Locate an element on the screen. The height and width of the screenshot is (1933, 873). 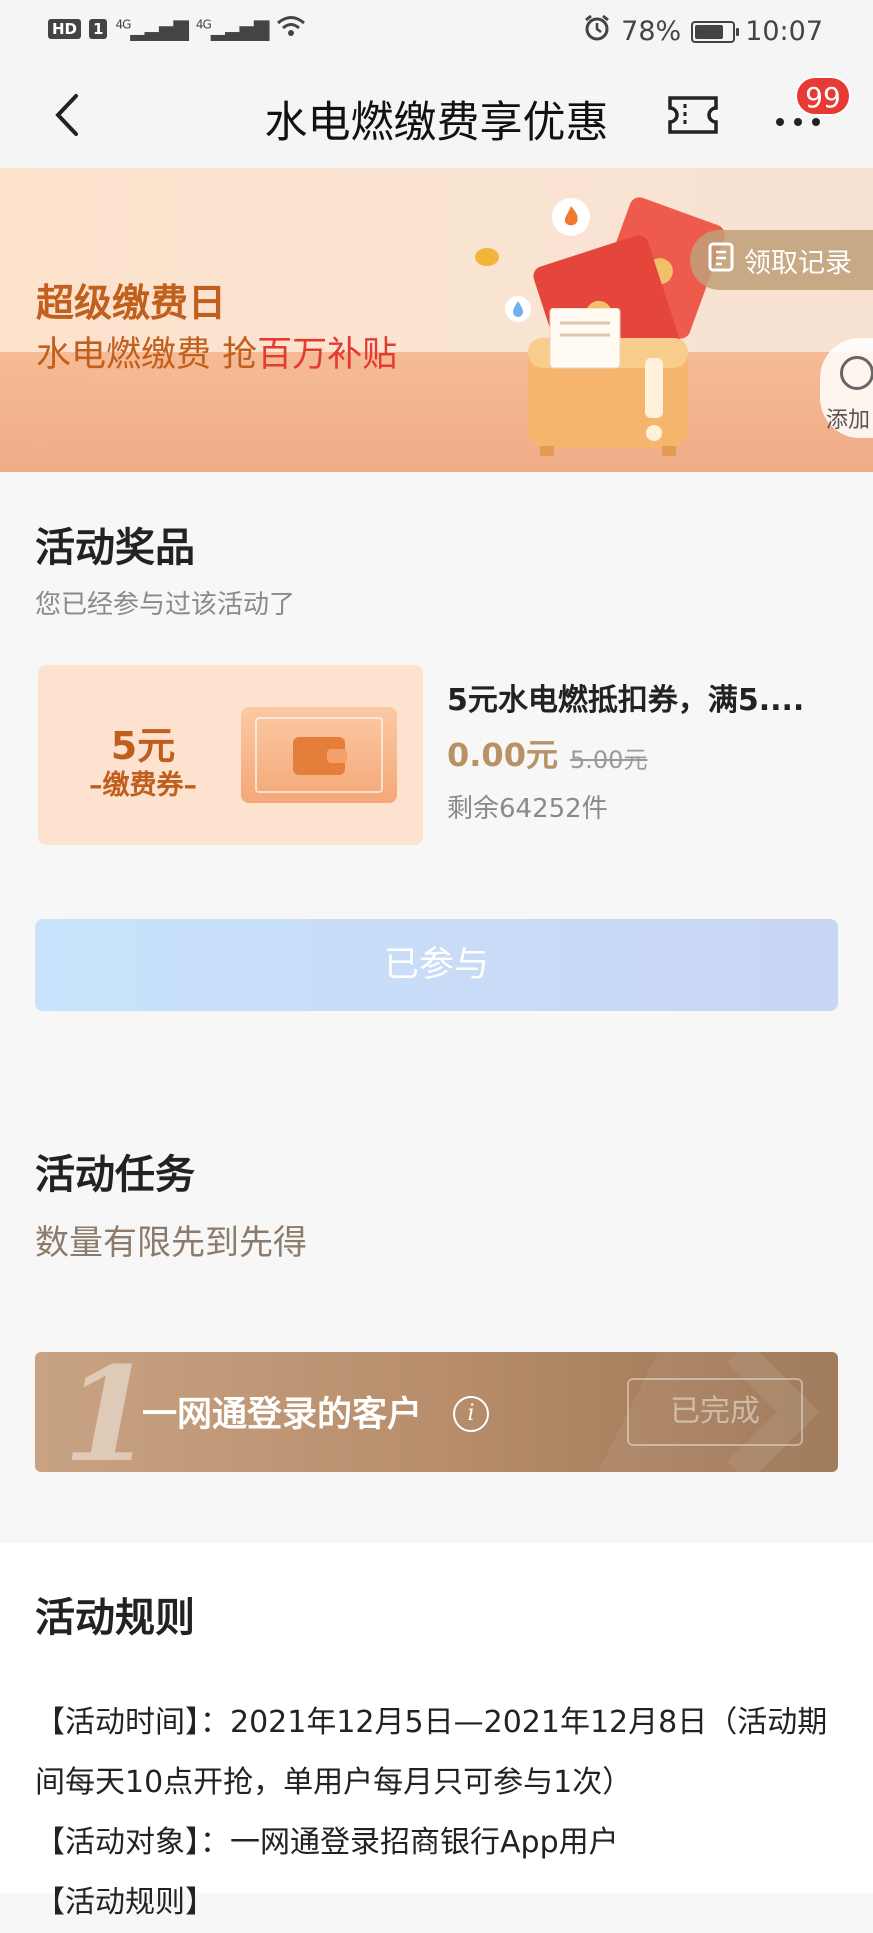
signal-icon-2: 4G▂▃▅▇ is located at coordinates (232, 29).